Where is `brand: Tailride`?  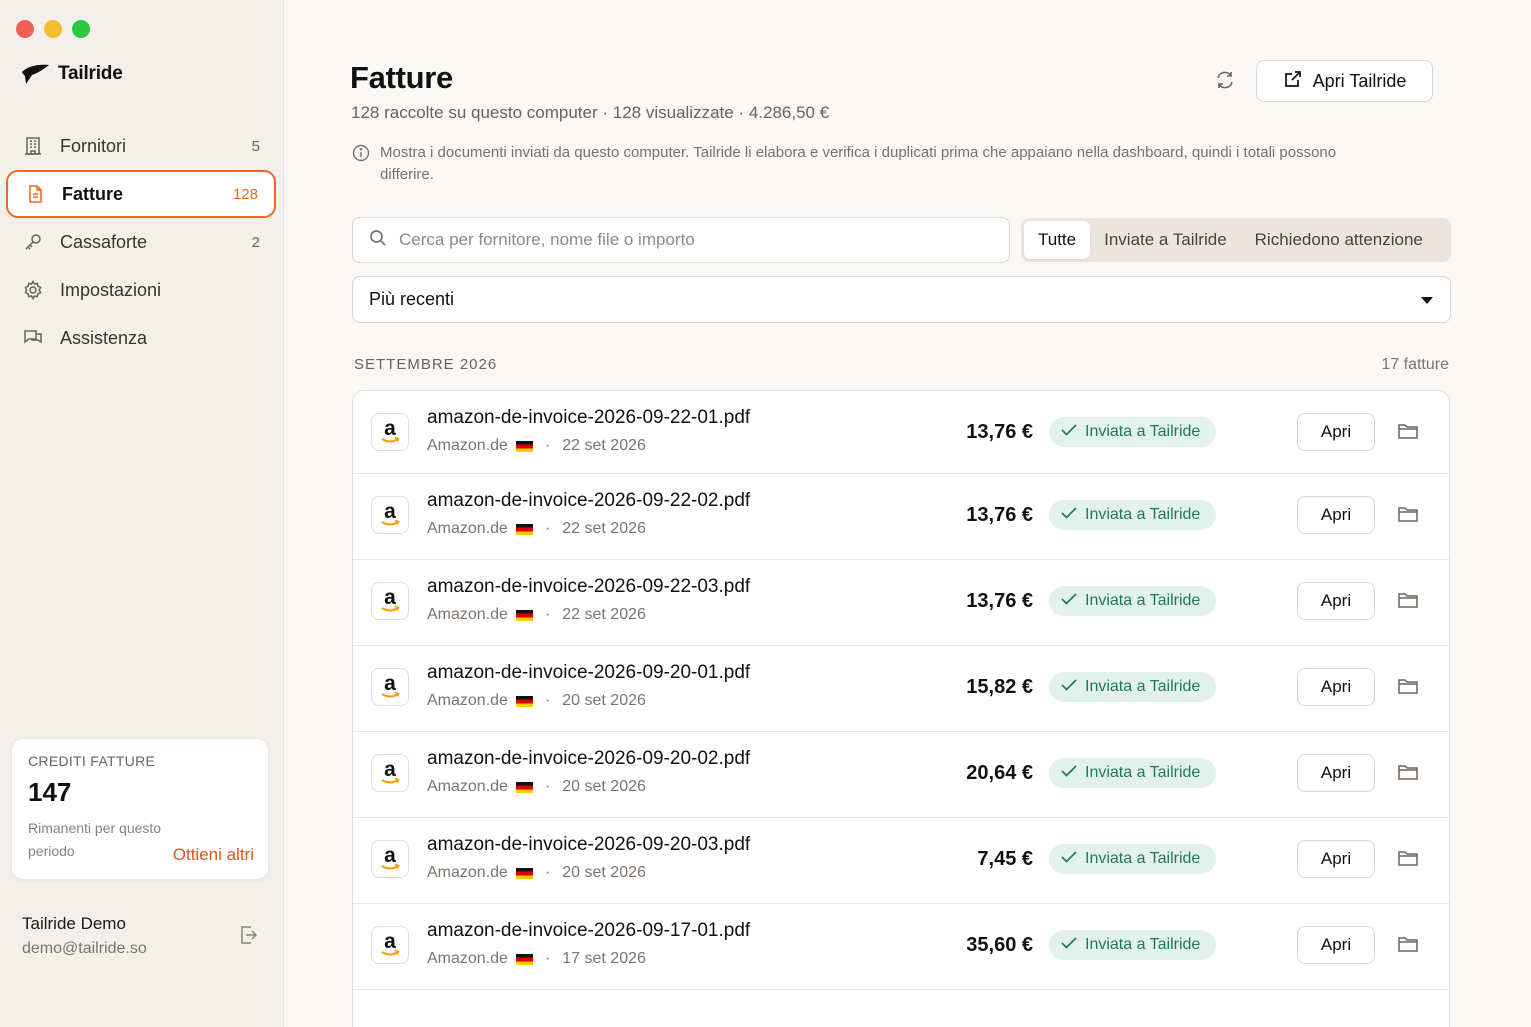
brand: Tailride is located at coordinates (71, 74).